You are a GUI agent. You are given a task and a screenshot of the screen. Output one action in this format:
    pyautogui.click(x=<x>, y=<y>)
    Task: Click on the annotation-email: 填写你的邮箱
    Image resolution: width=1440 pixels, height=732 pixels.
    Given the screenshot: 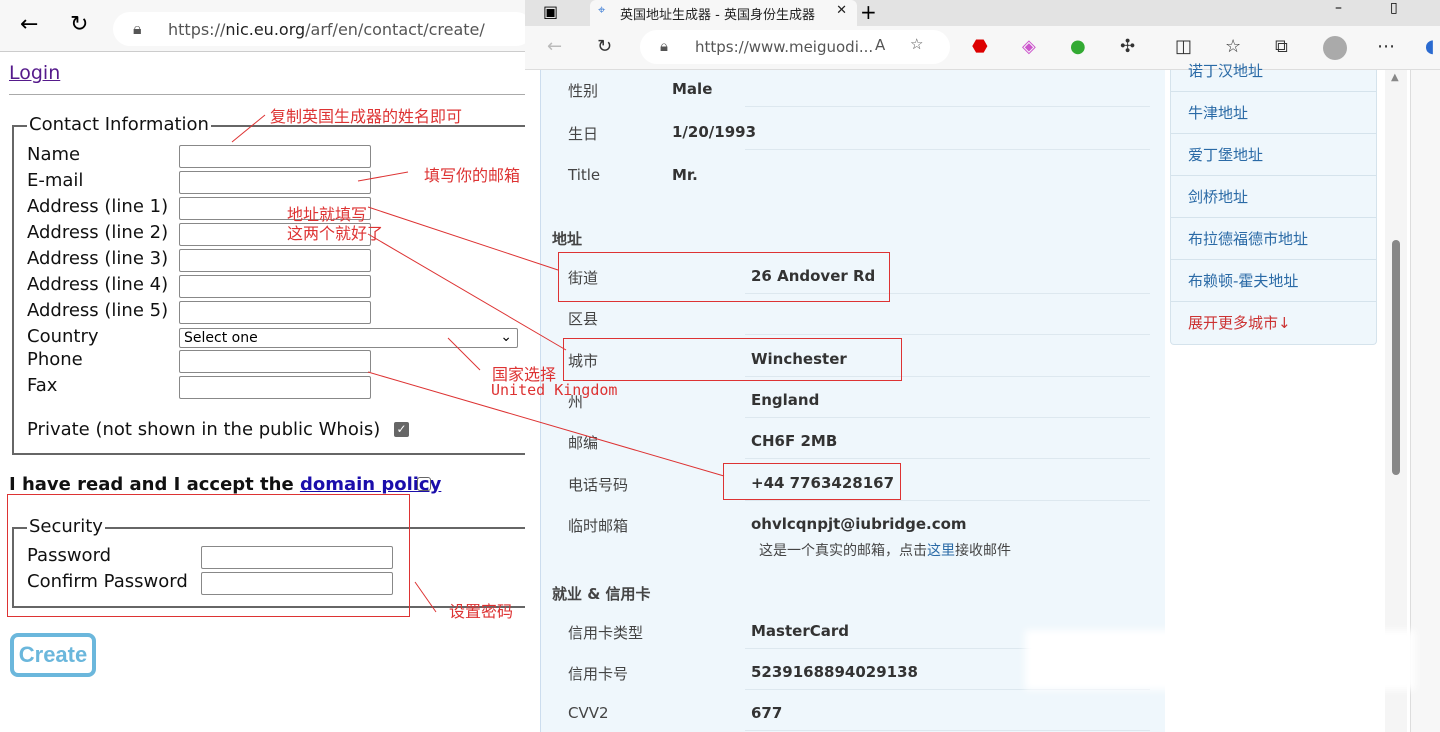 What is the action you would take?
    pyautogui.click(x=472, y=175)
    